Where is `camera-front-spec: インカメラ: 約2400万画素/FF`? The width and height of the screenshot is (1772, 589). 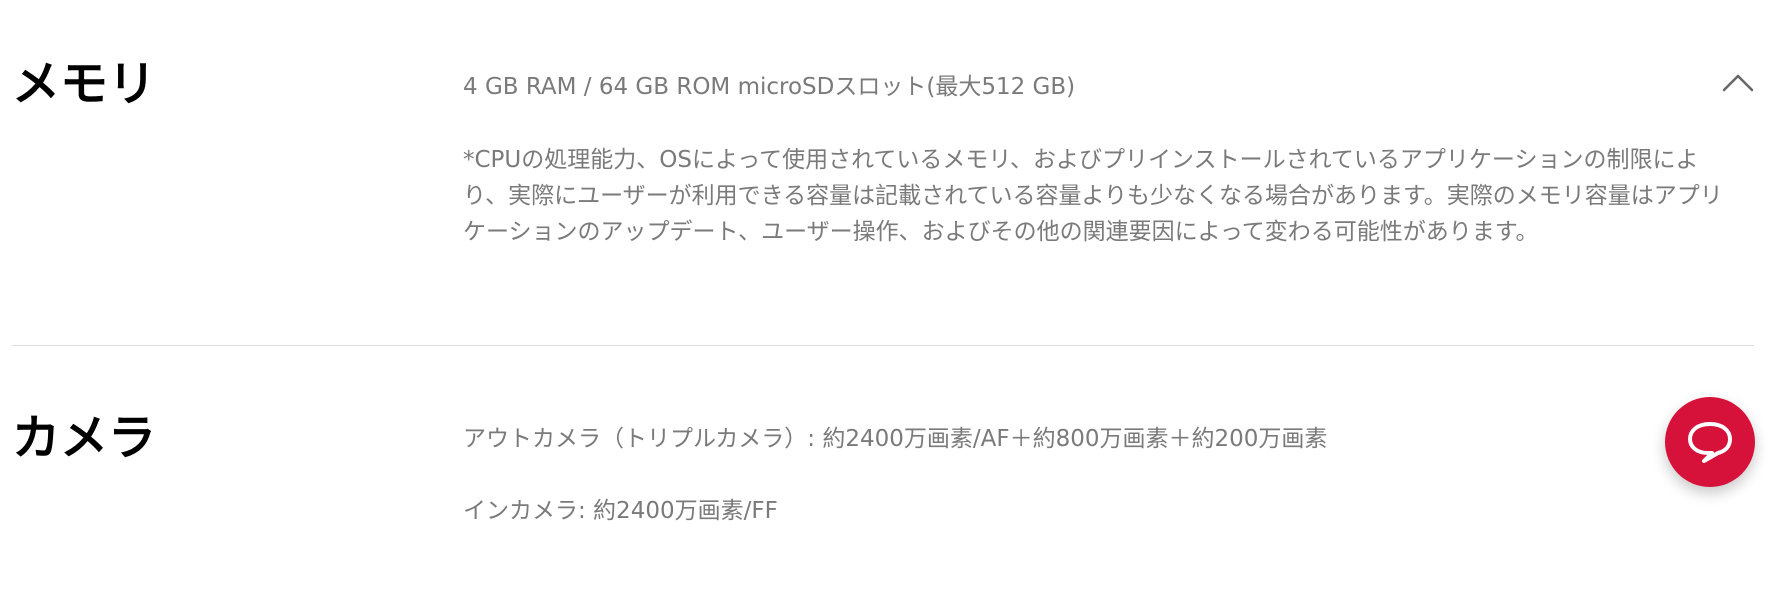
camera-front-spec: インカメラ: 約2400万画素/FF is located at coordinates (620, 511).